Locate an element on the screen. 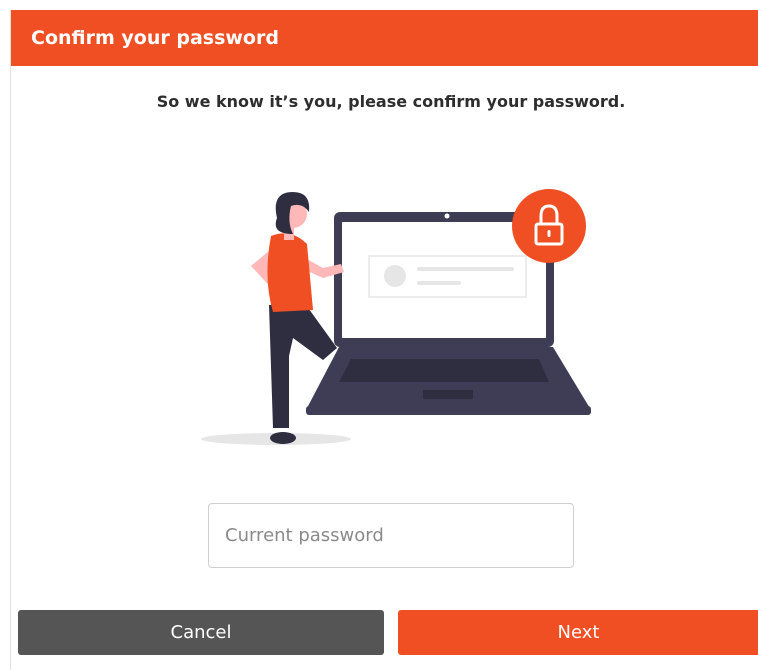  dialog-header: Confirm your password is located at coordinates (384, 38).